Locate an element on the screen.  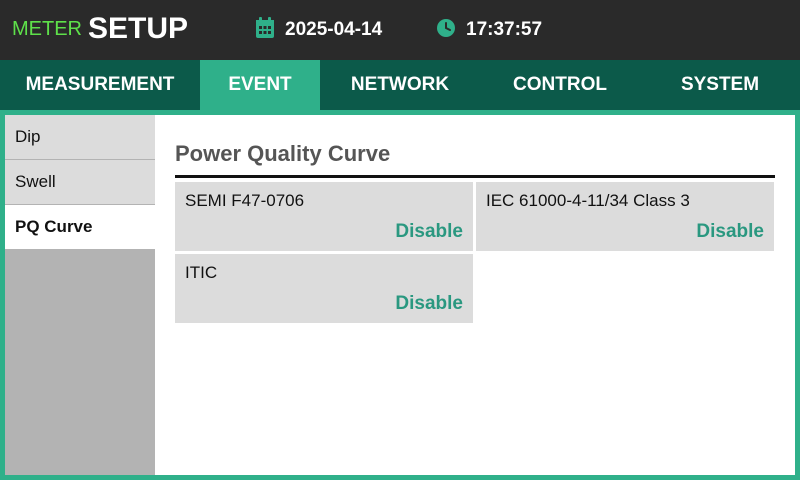
title-divider is located at coordinates (475, 176).